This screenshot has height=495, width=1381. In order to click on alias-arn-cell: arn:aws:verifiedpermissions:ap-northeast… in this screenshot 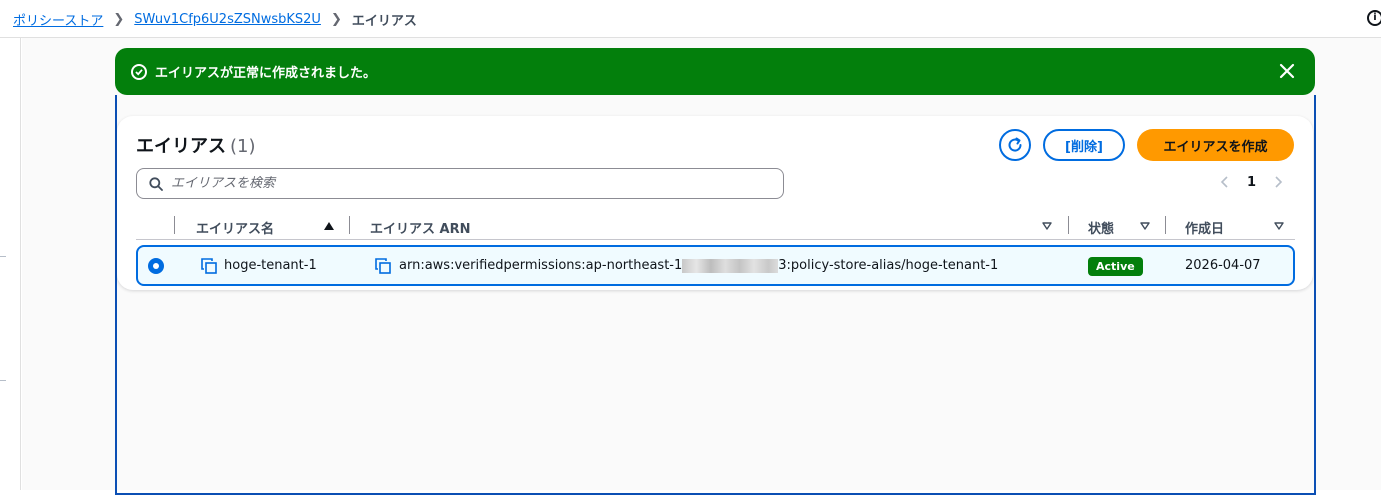, I will do `click(698, 265)`.